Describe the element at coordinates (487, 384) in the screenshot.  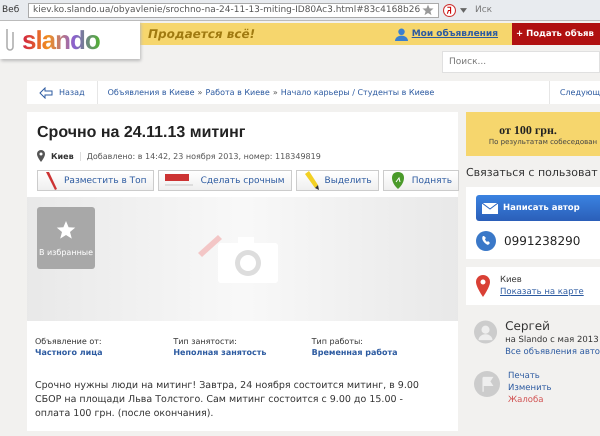
I see `flag-icon` at that location.